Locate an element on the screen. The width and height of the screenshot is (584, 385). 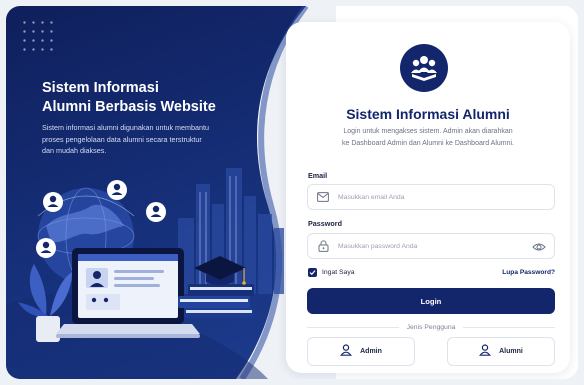
role-alumni-button: Alumni is located at coordinates (501, 351).